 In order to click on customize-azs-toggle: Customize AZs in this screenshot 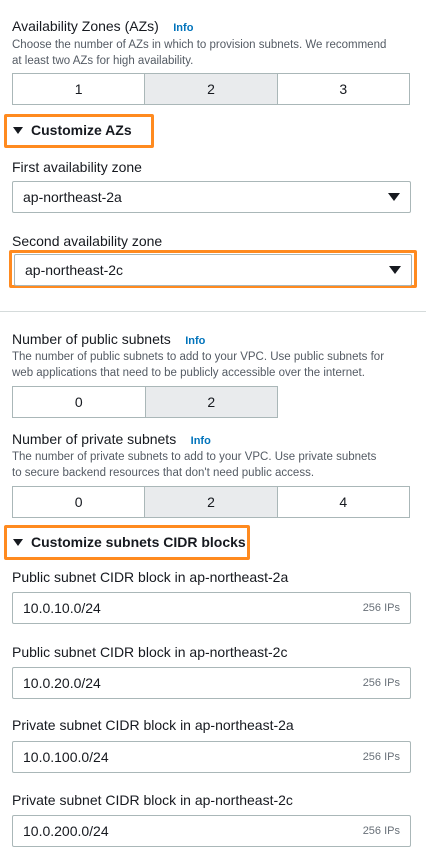, I will do `click(72, 130)`.